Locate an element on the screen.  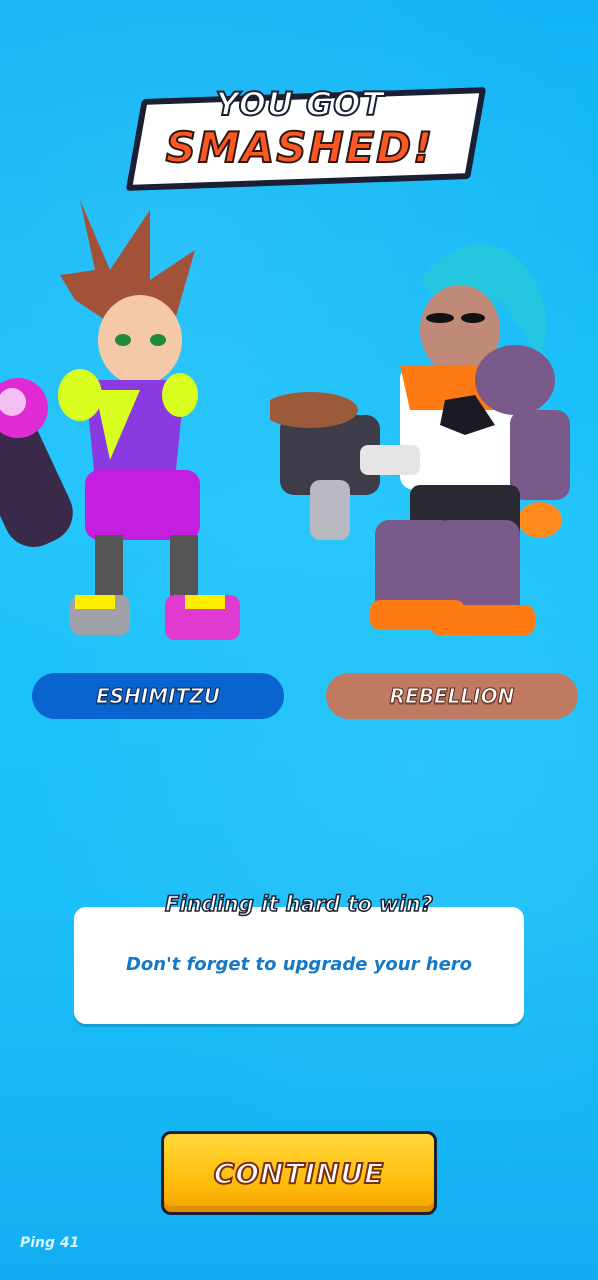
result-banner: YOU GOT SMASHED! is located at coordinates (306, 137).